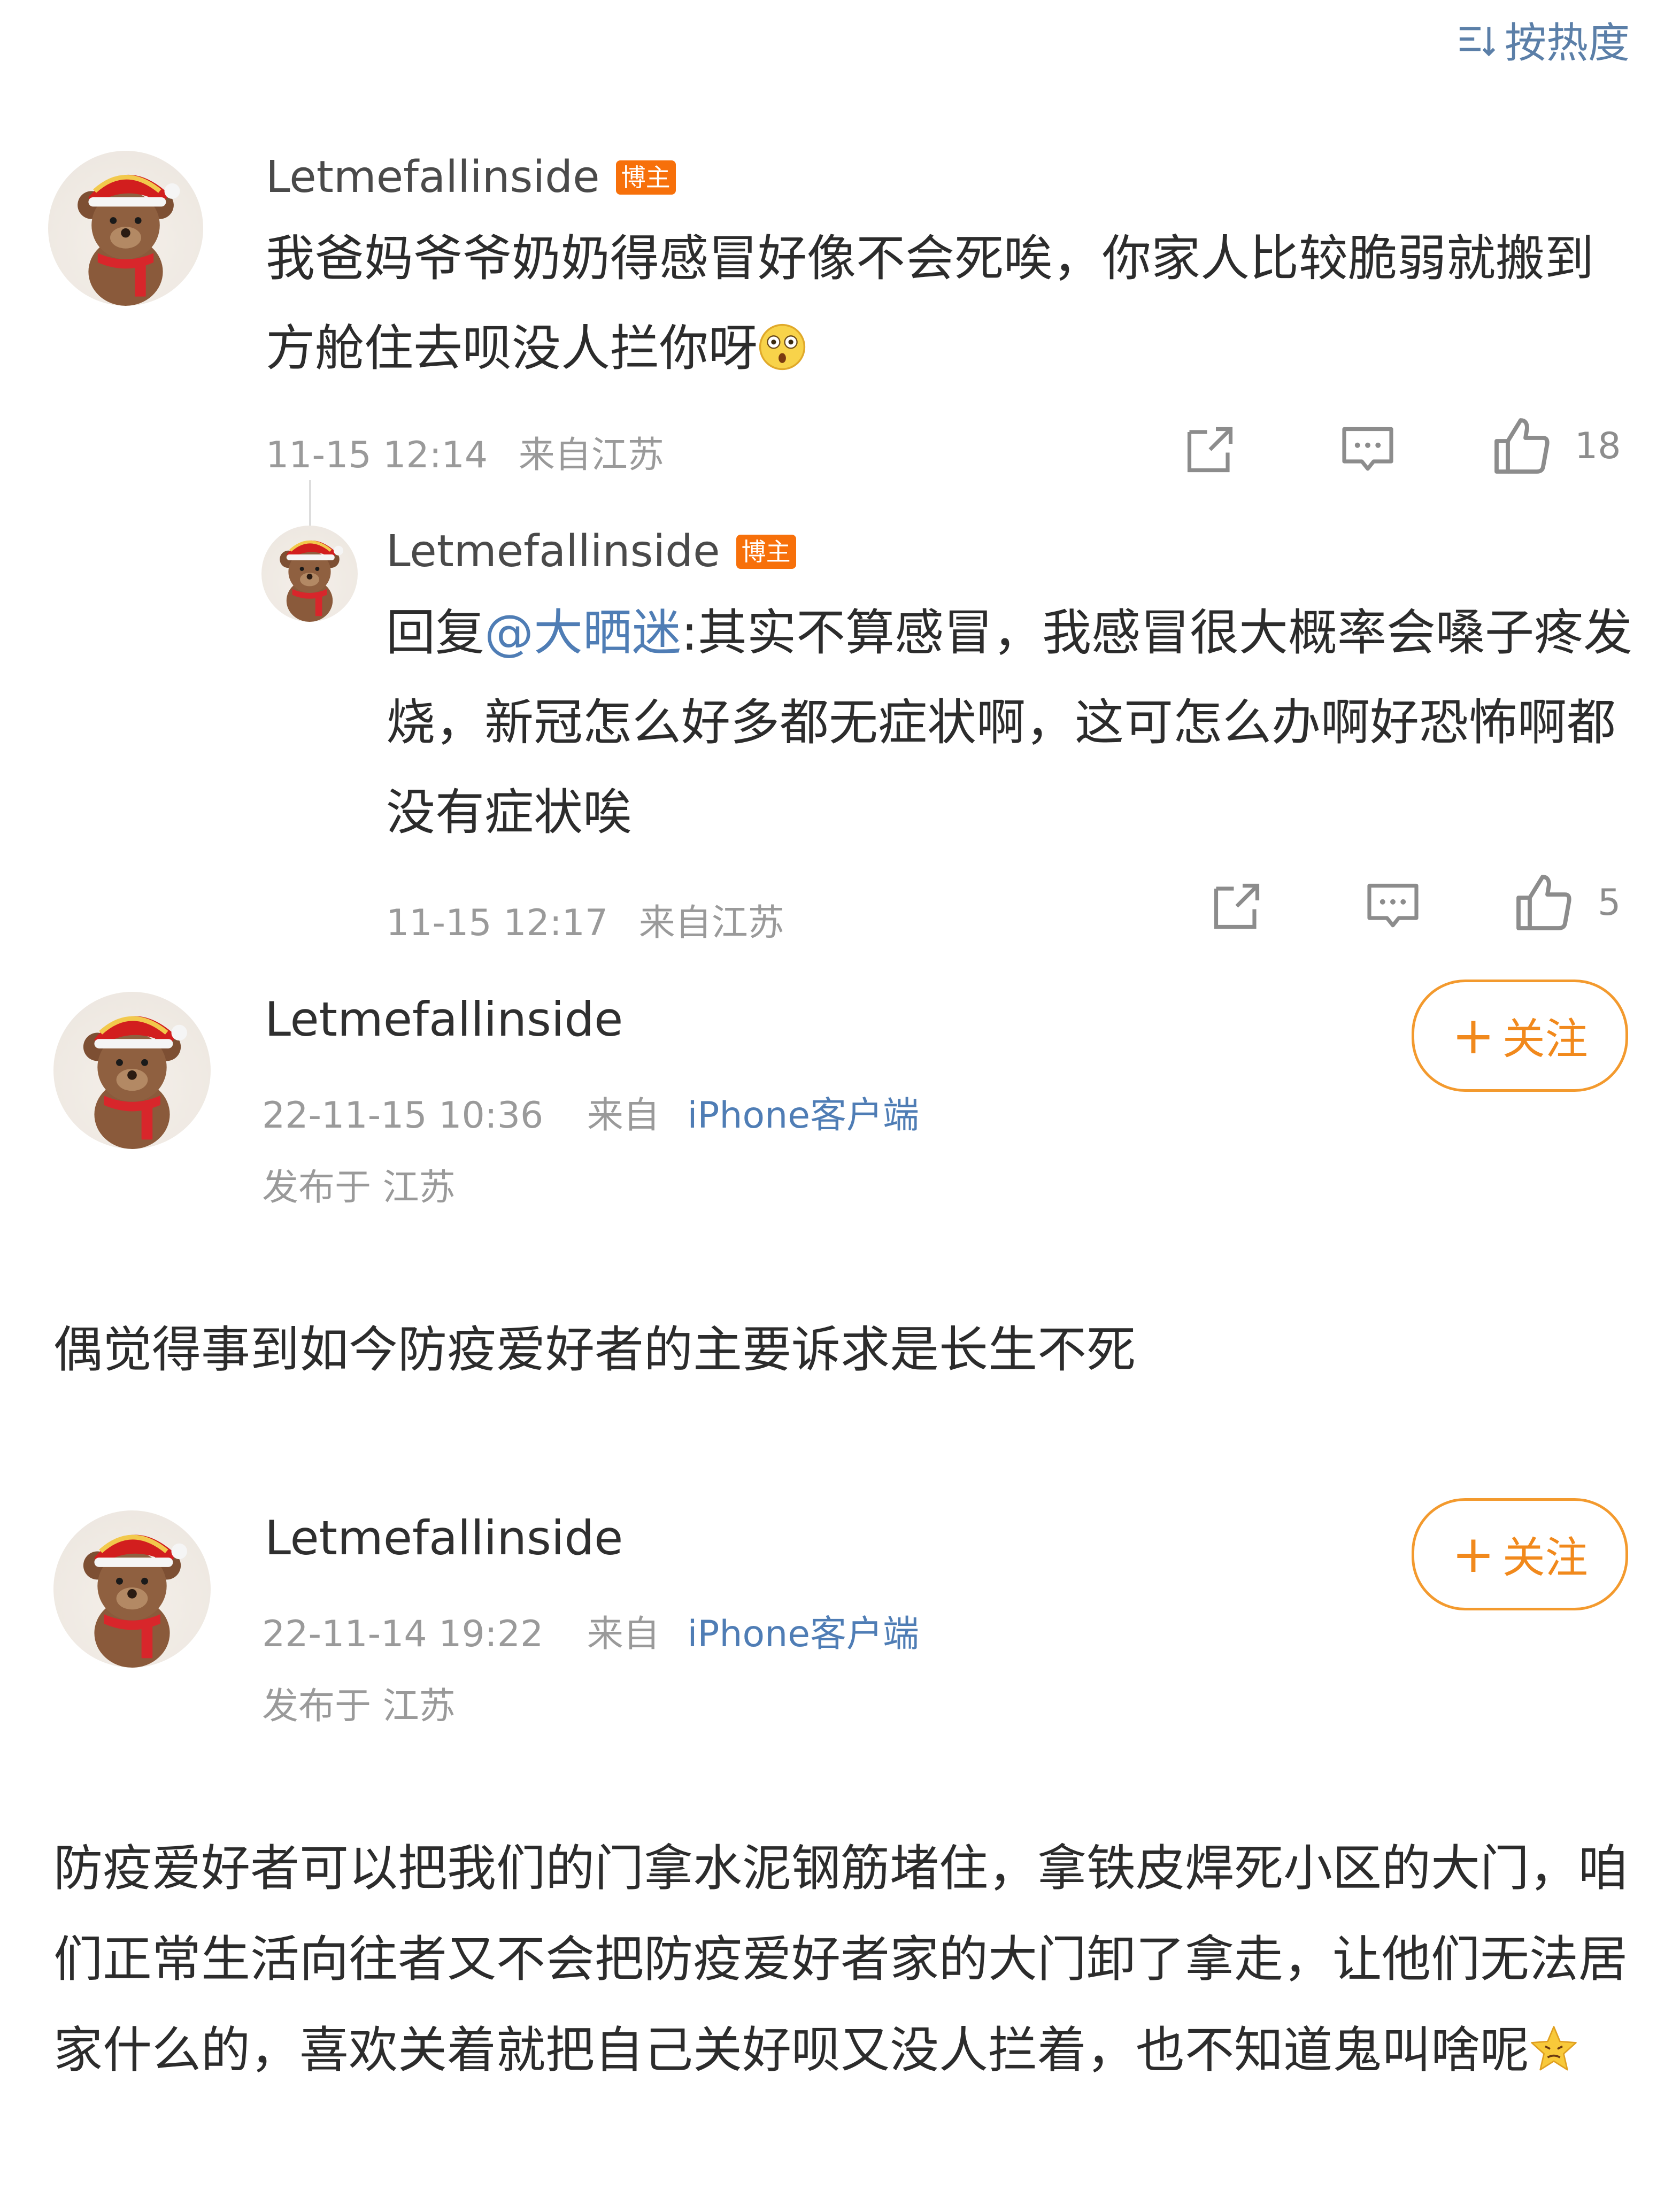 This screenshot has height=2190, width=1680. Describe the element at coordinates (711, 923) in the screenshot. I see `reply-location: 来自江苏` at that location.